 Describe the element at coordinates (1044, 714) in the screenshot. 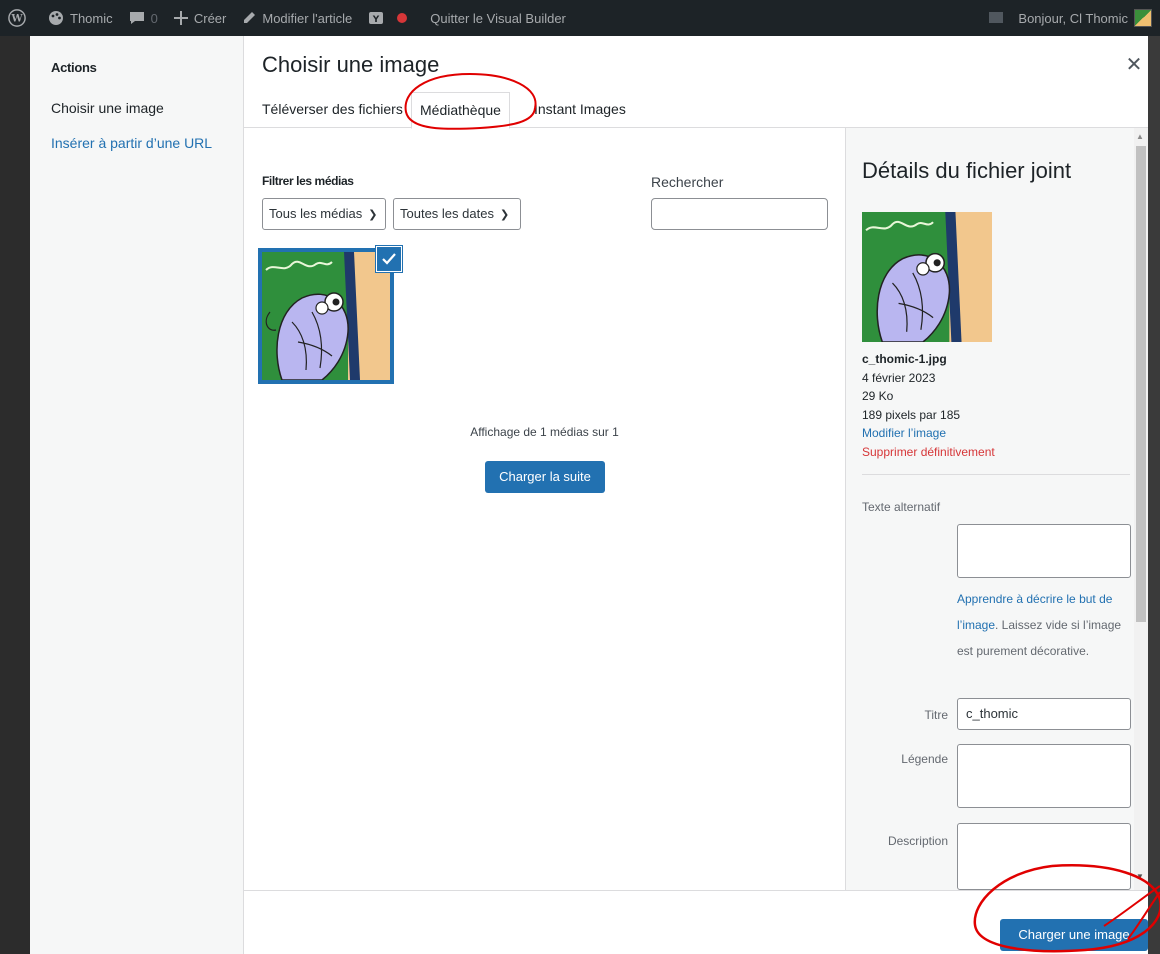

I see `title-field: c_thomic` at that location.